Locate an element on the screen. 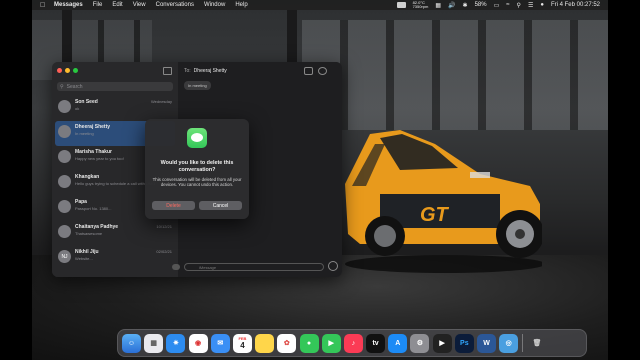  apple-tv-icon: tv is located at coordinates (376, 343).